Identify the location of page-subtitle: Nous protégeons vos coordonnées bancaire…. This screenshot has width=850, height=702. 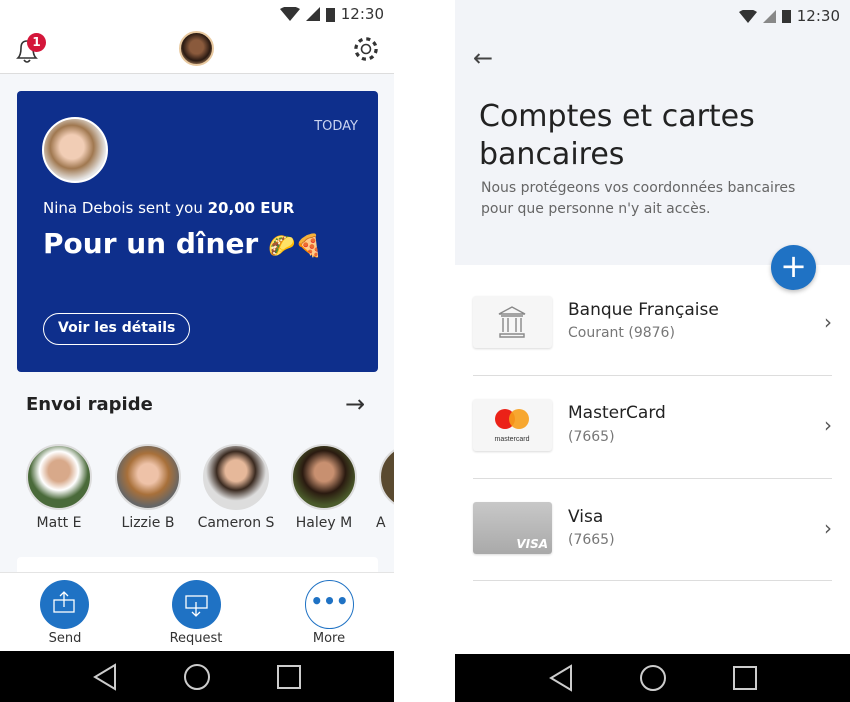
(638, 198).